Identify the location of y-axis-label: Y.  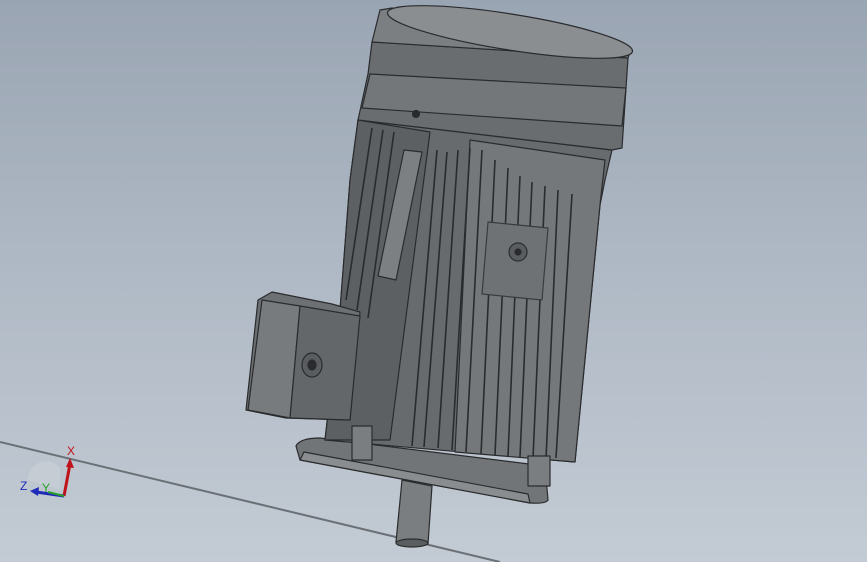
(46, 488).